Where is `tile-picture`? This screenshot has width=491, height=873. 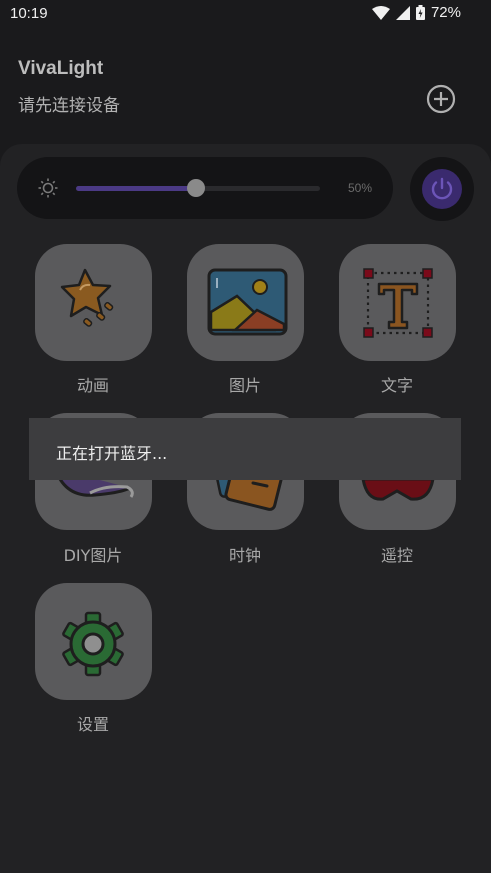 tile-picture is located at coordinates (245, 302).